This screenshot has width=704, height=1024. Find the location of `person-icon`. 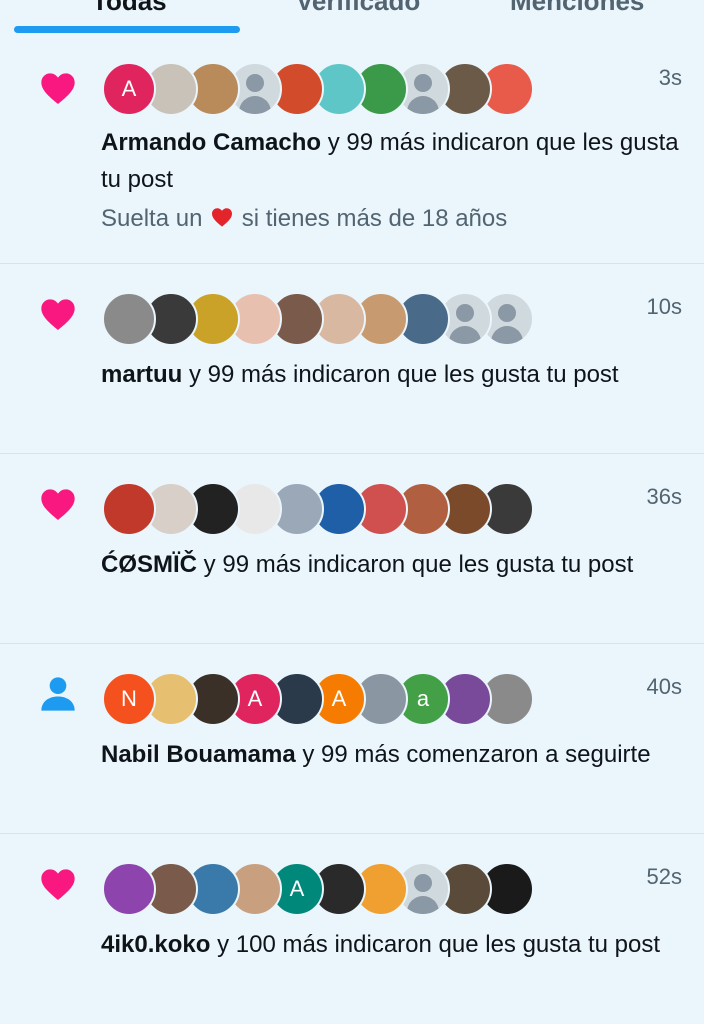

person-icon is located at coordinates (58, 694).